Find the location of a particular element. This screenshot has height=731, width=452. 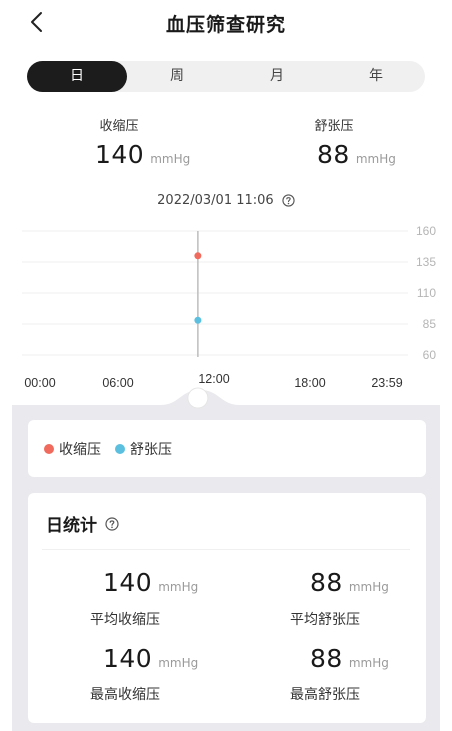

selected-timestamp: 2022/03/01 11:06 is located at coordinates (226, 200).